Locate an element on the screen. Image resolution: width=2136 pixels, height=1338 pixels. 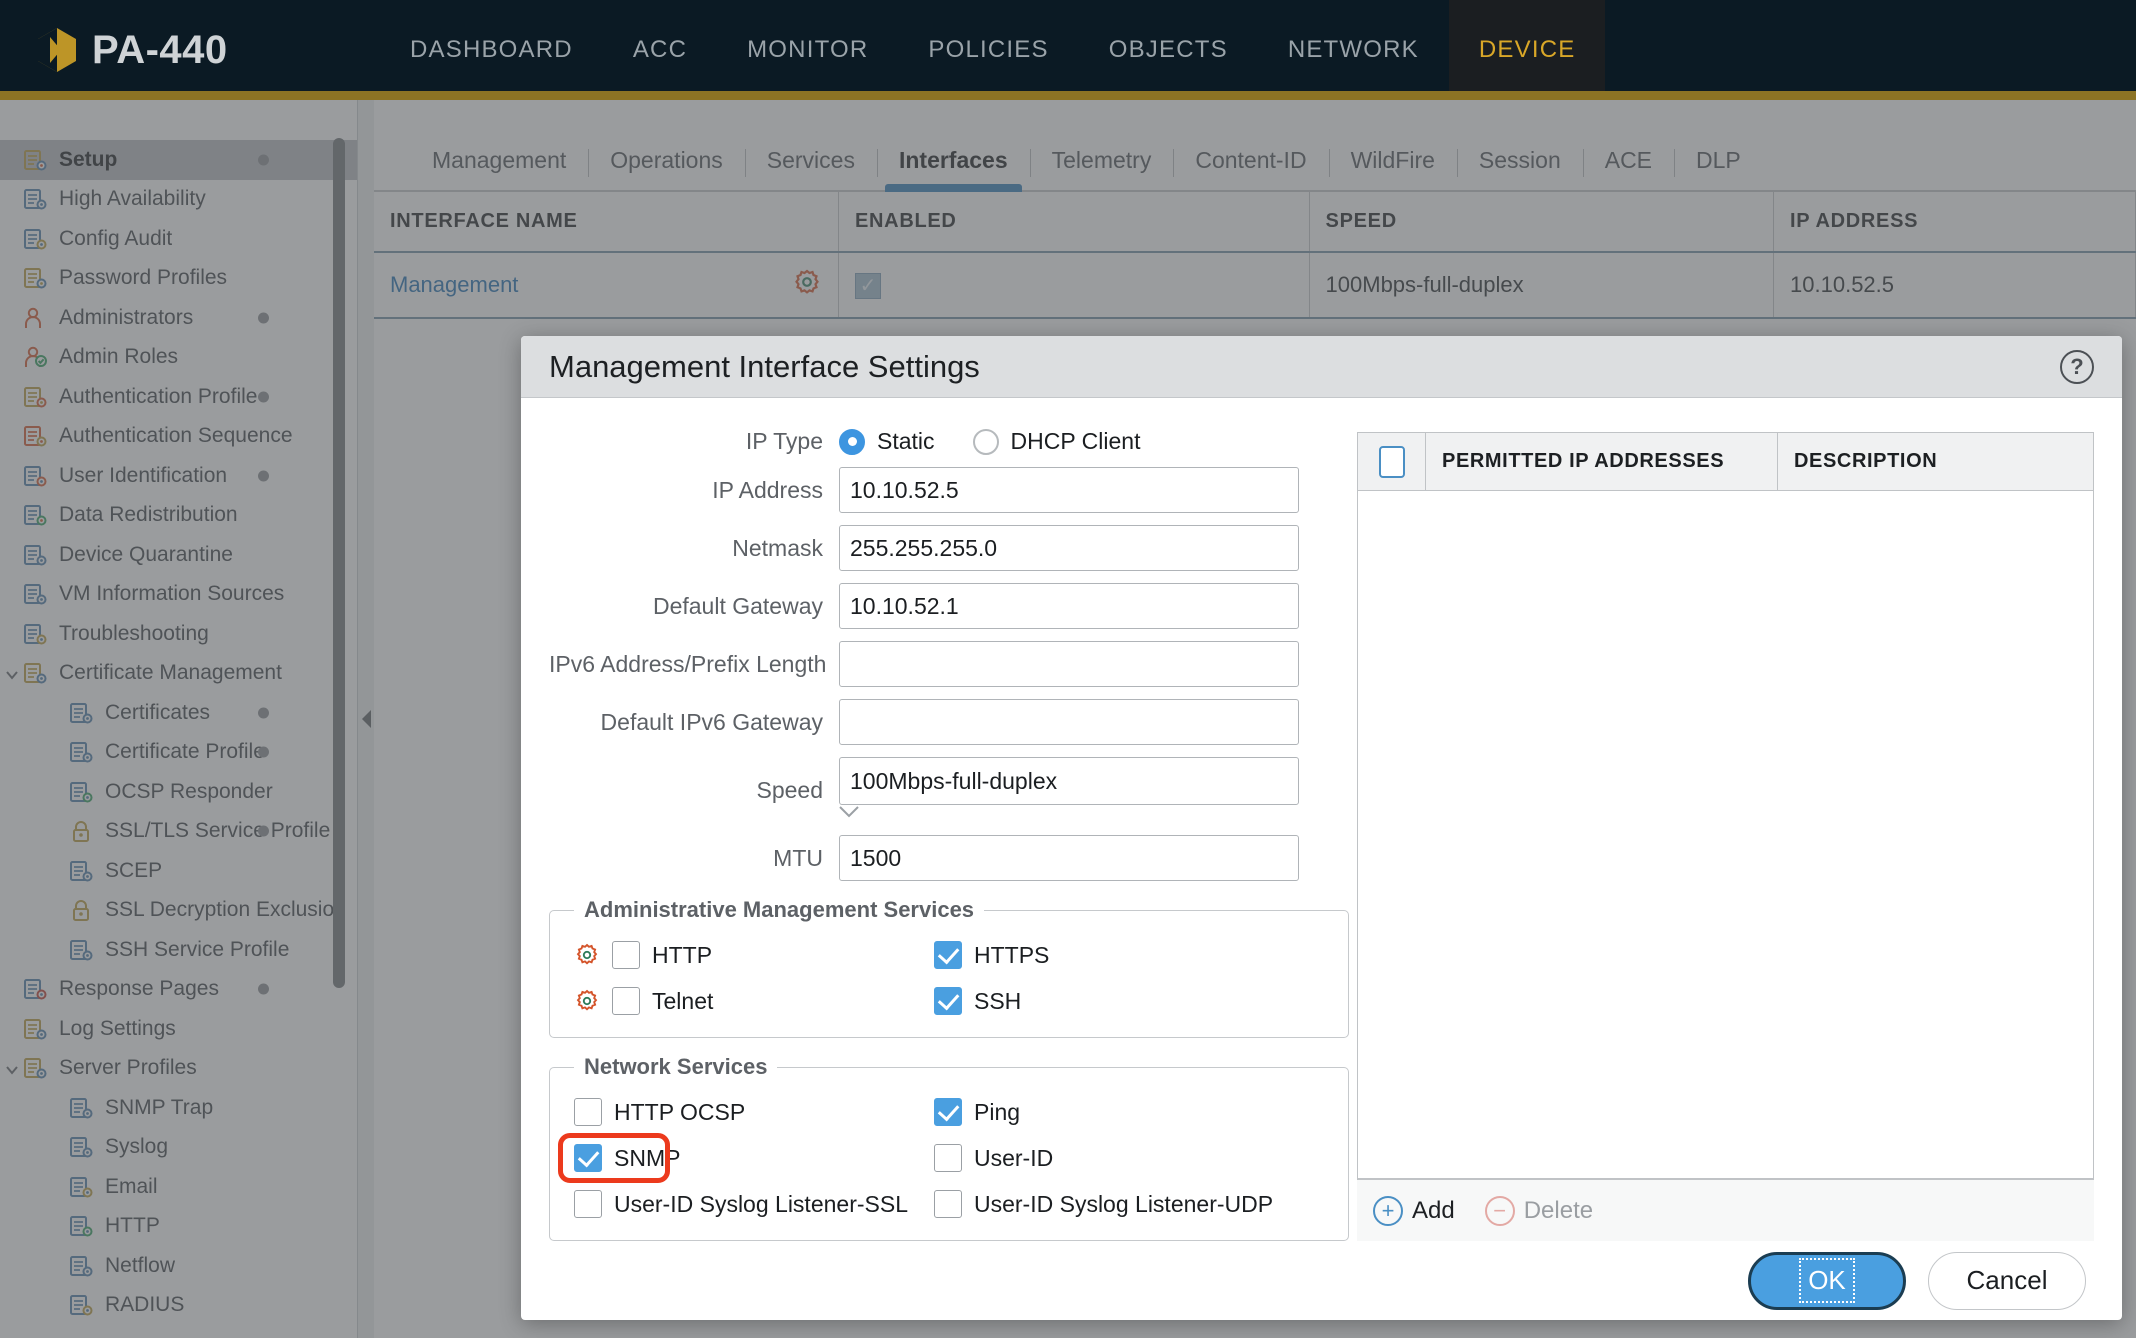
radio-dhcp-client-label: DHCP Client is located at coordinates (1076, 441).